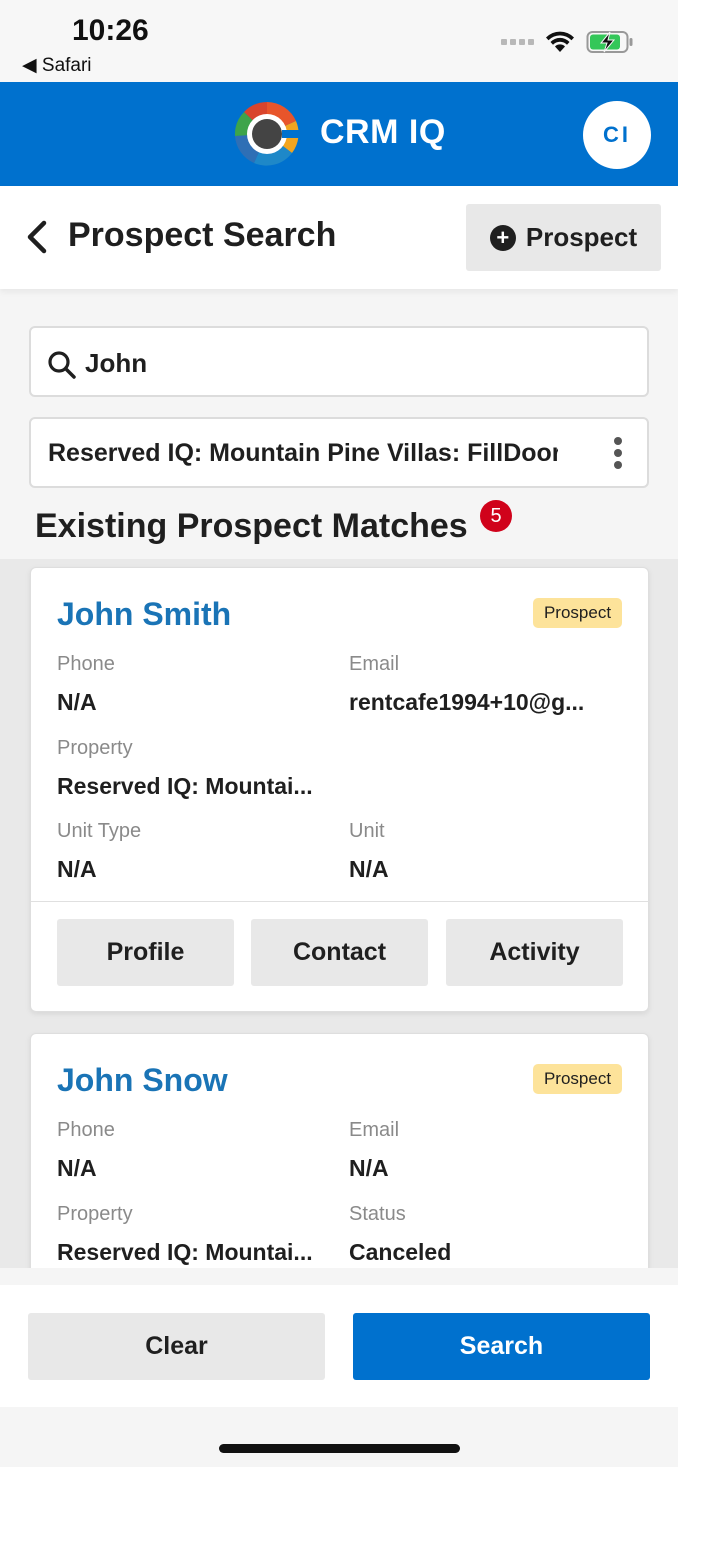  I want to click on user-avatar: CI, so click(617, 135).